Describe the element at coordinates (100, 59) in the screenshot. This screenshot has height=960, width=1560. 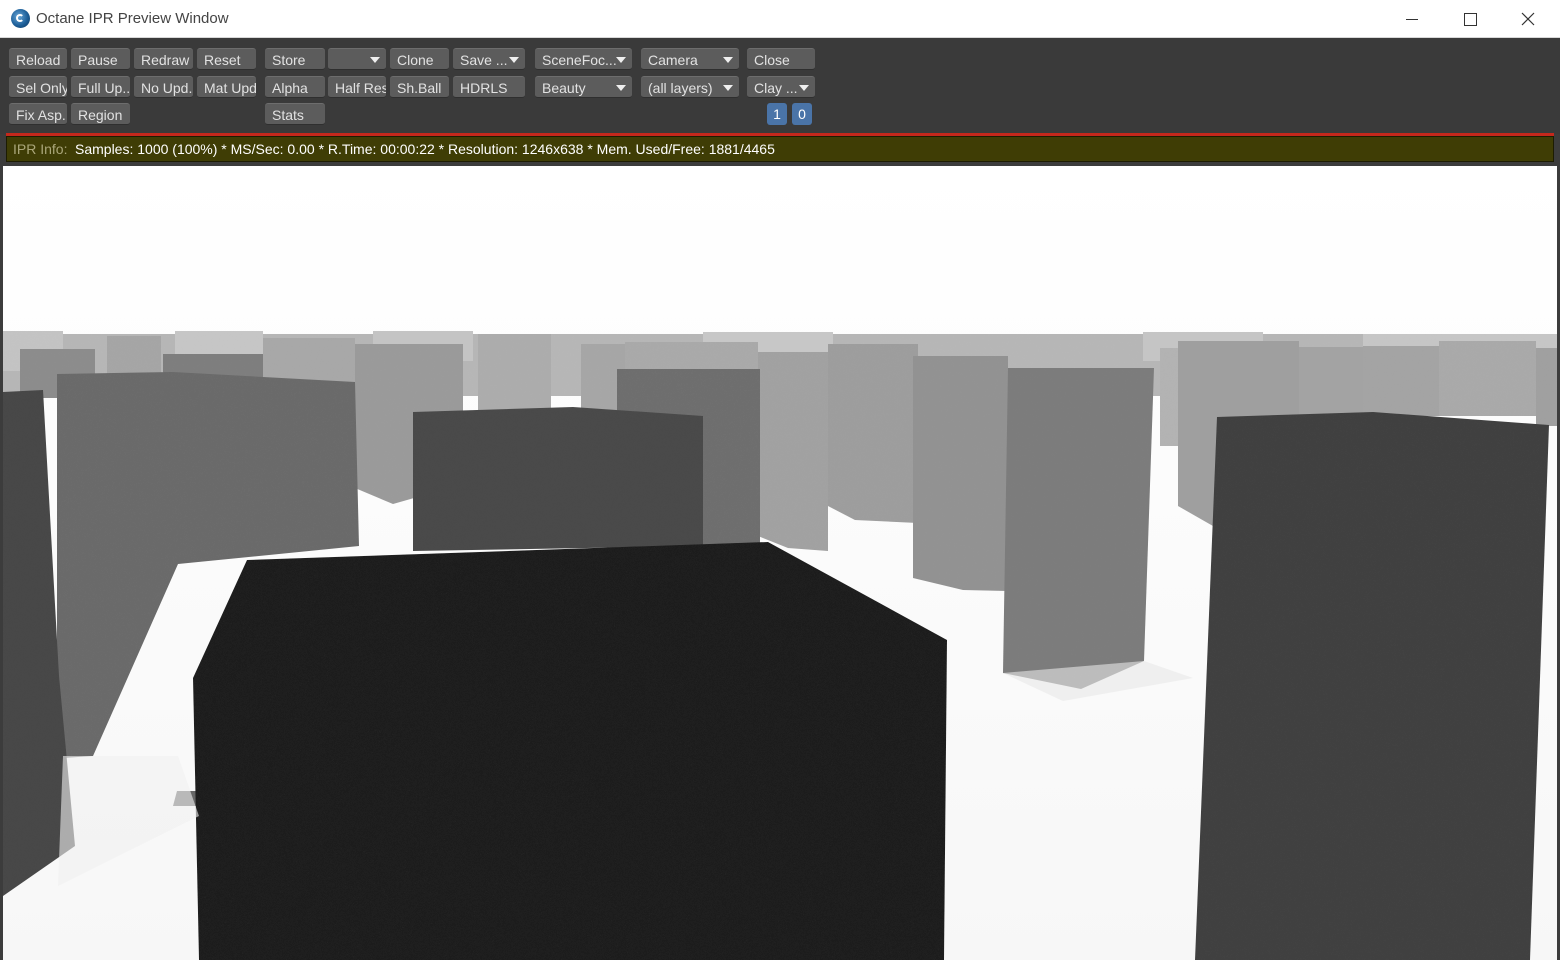
I see `pause-button: Pause` at that location.